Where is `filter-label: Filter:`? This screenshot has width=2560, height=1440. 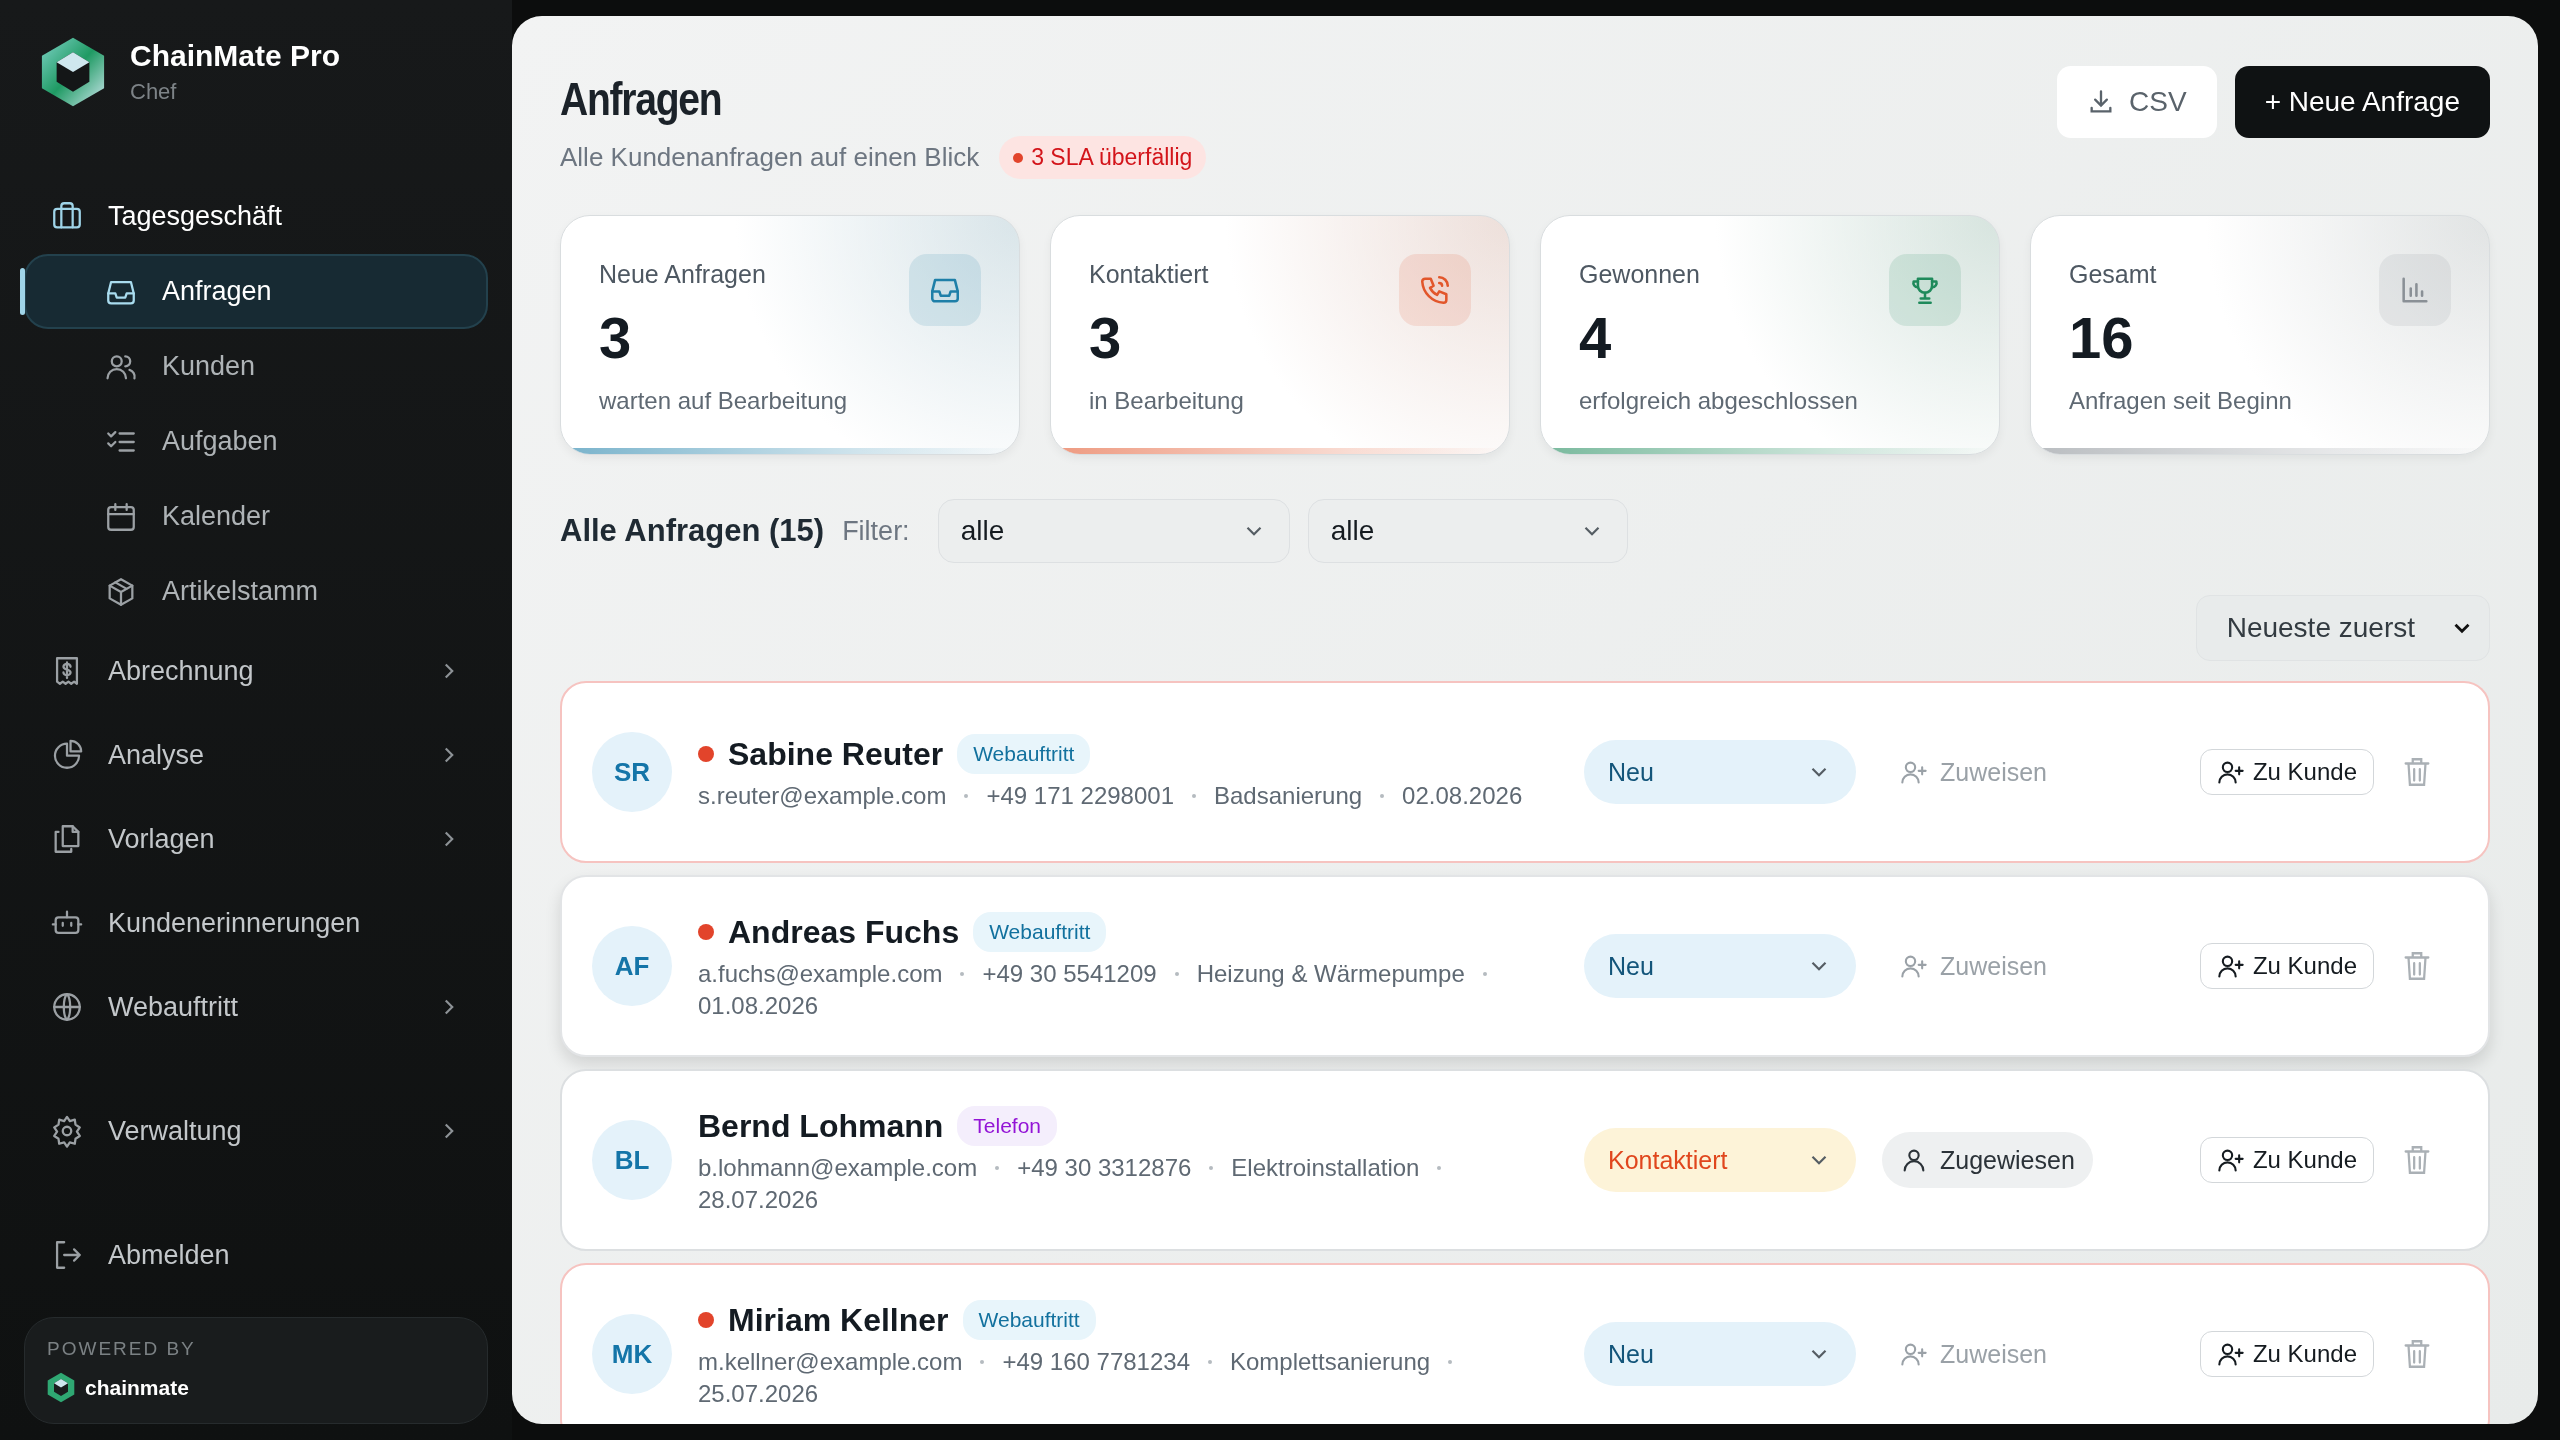 filter-label: Filter: is located at coordinates (876, 531).